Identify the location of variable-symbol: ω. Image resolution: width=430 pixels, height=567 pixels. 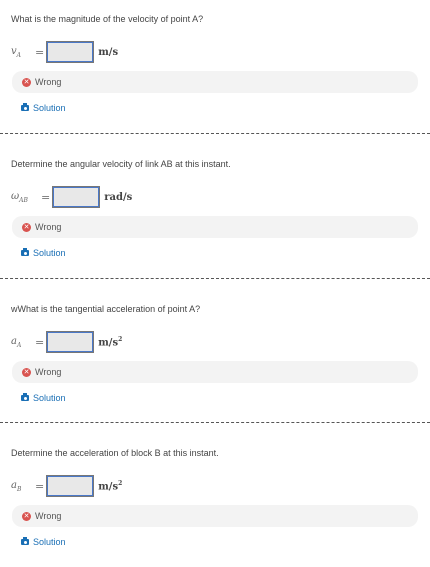
(15, 196).